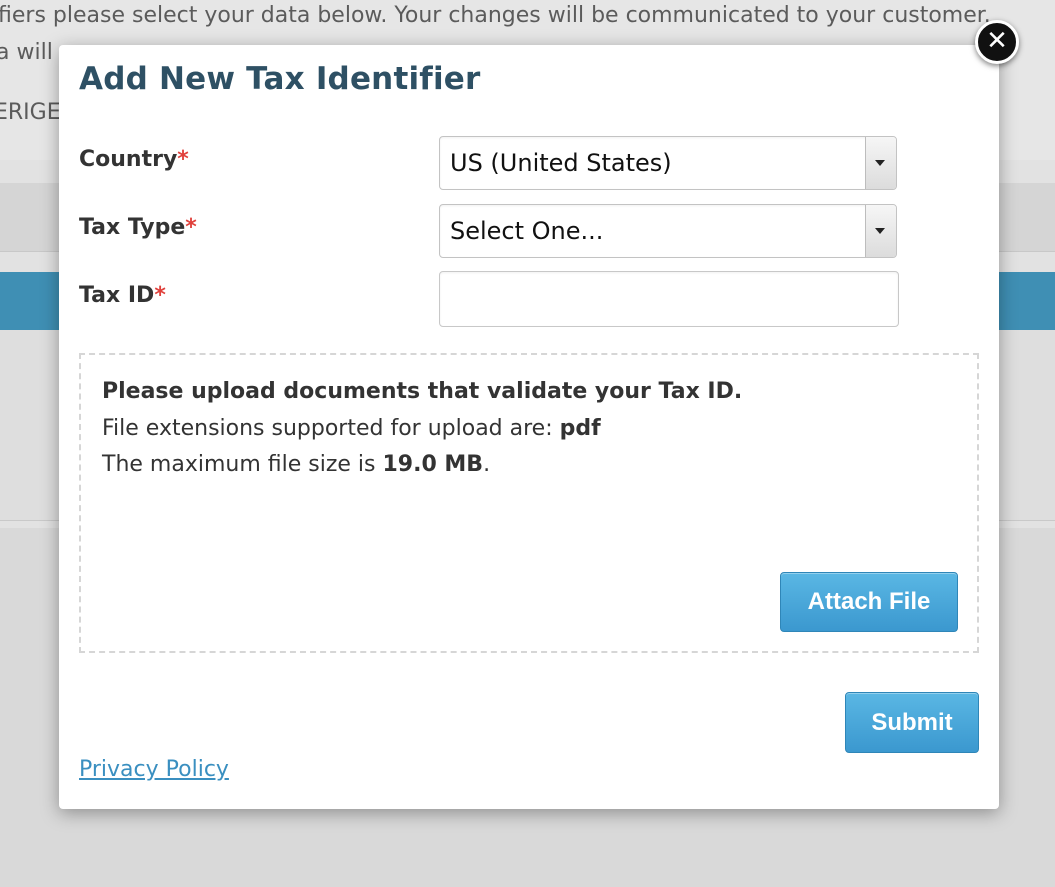 The height and width of the screenshot is (887, 1055). What do you see at coordinates (433, 464) in the screenshot?
I see `upload-size-value: 19.0 MB` at bounding box center [433, 464].